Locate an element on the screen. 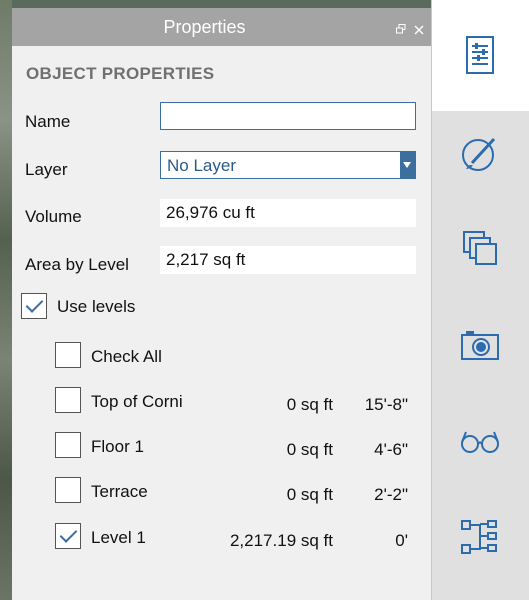  layer-label: Layer is located at coordinates (46, 169).